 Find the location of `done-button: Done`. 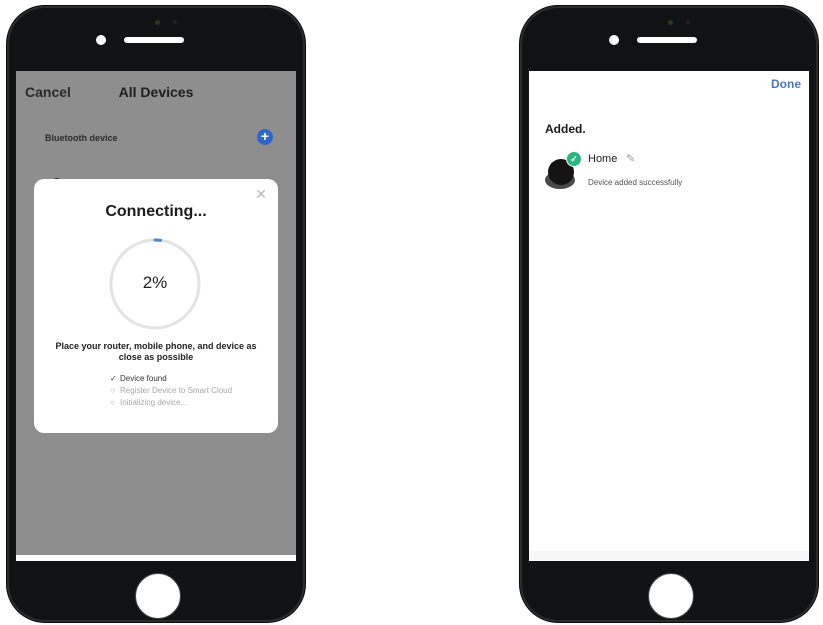

done-button: Done is located at coordinates (786, 84).